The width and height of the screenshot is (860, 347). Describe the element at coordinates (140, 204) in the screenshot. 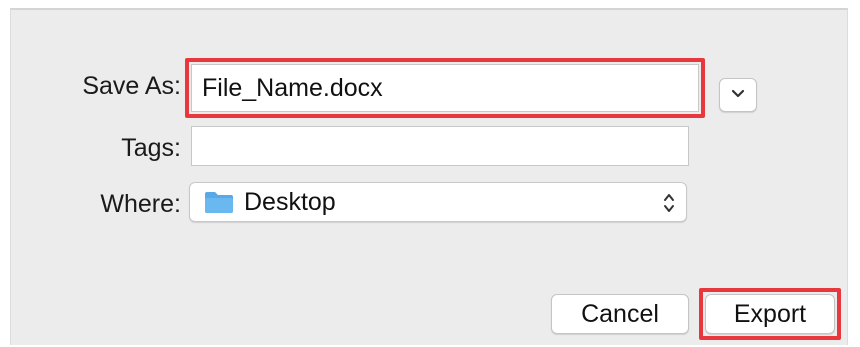

I see `where-label: Where:` at that location.